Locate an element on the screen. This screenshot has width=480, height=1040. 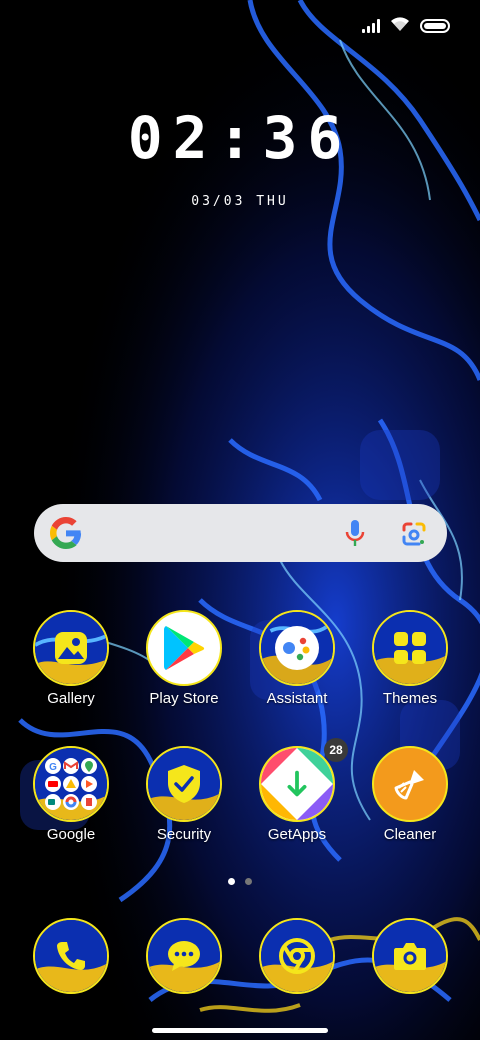
app-themes: Themes is located at coordinates (410, 658).